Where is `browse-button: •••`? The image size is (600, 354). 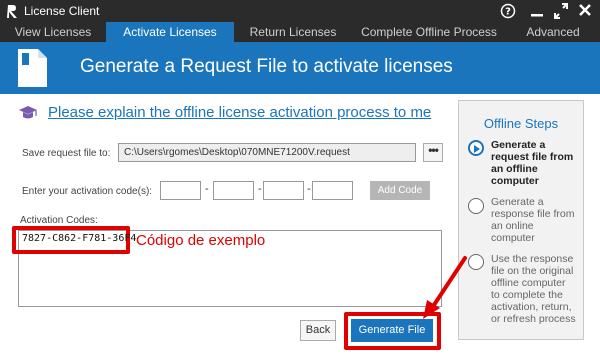
browse-button: ••• is located at coordinates (433, 152).